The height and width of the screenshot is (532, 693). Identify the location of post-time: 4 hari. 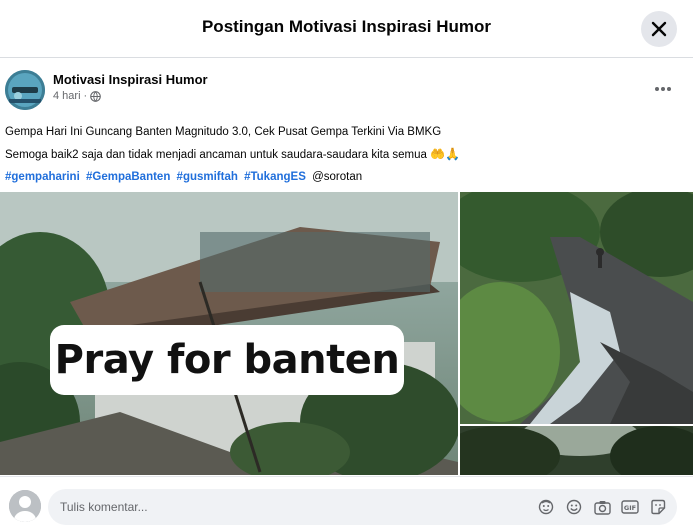
(67, 96).